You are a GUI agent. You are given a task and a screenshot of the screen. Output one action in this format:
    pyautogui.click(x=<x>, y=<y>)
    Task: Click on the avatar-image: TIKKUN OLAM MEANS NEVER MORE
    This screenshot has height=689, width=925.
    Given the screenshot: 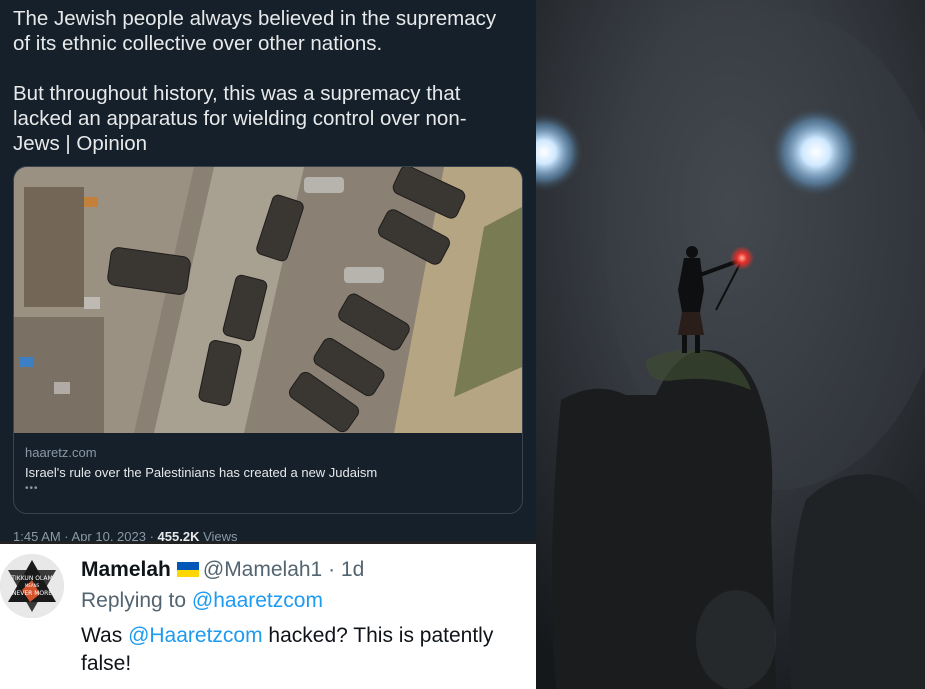 What is the action you would take?
    pyautogui.click(x=32, y=586)
    